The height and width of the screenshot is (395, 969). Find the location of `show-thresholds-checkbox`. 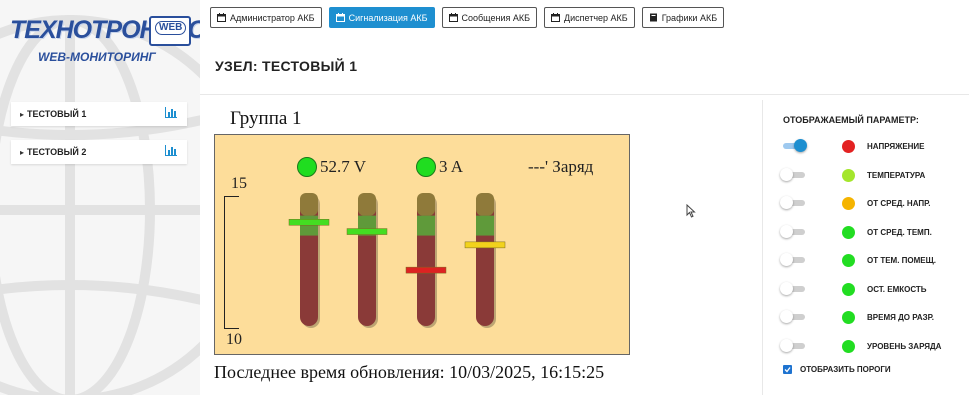

show-thresholds-checkbox is located at coordinates (787, 369).